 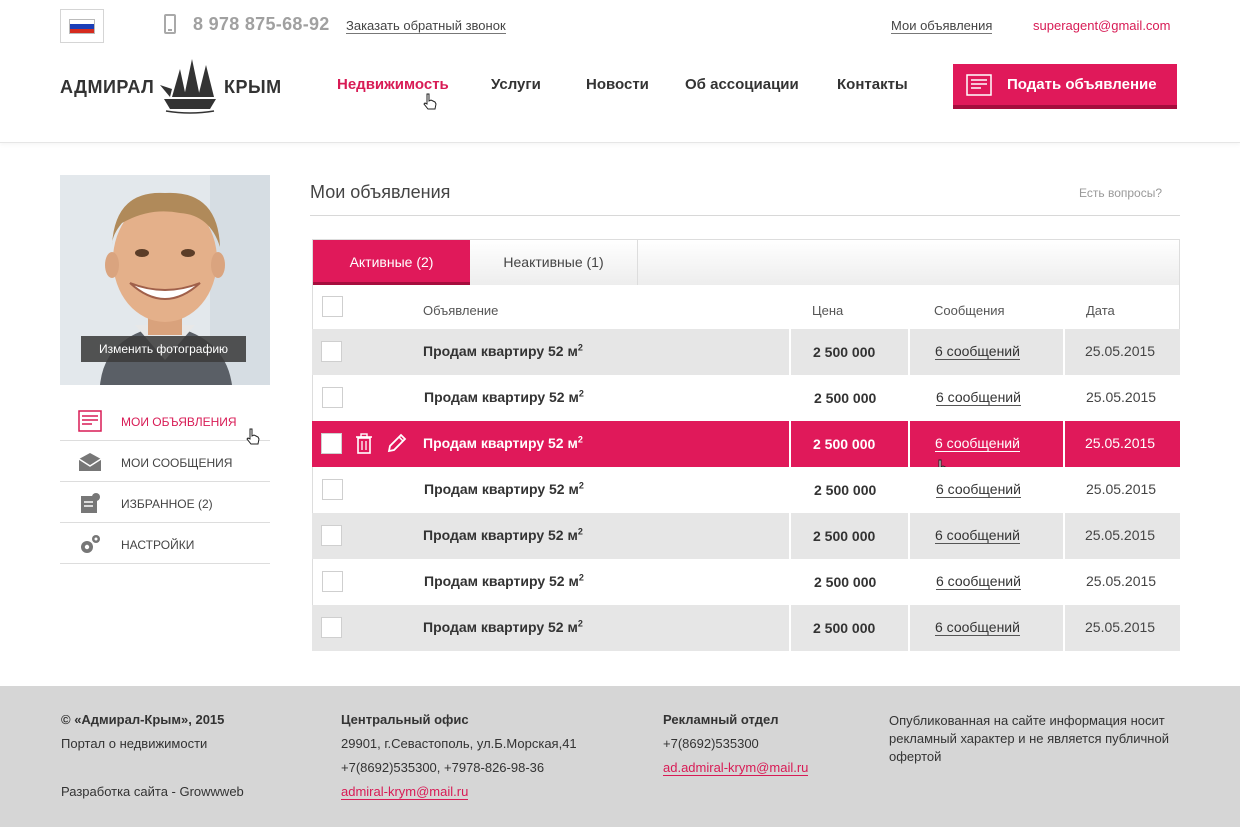 I want to click on sidebar-item-favorites: Избранное (2), so click(x=165, y=502).